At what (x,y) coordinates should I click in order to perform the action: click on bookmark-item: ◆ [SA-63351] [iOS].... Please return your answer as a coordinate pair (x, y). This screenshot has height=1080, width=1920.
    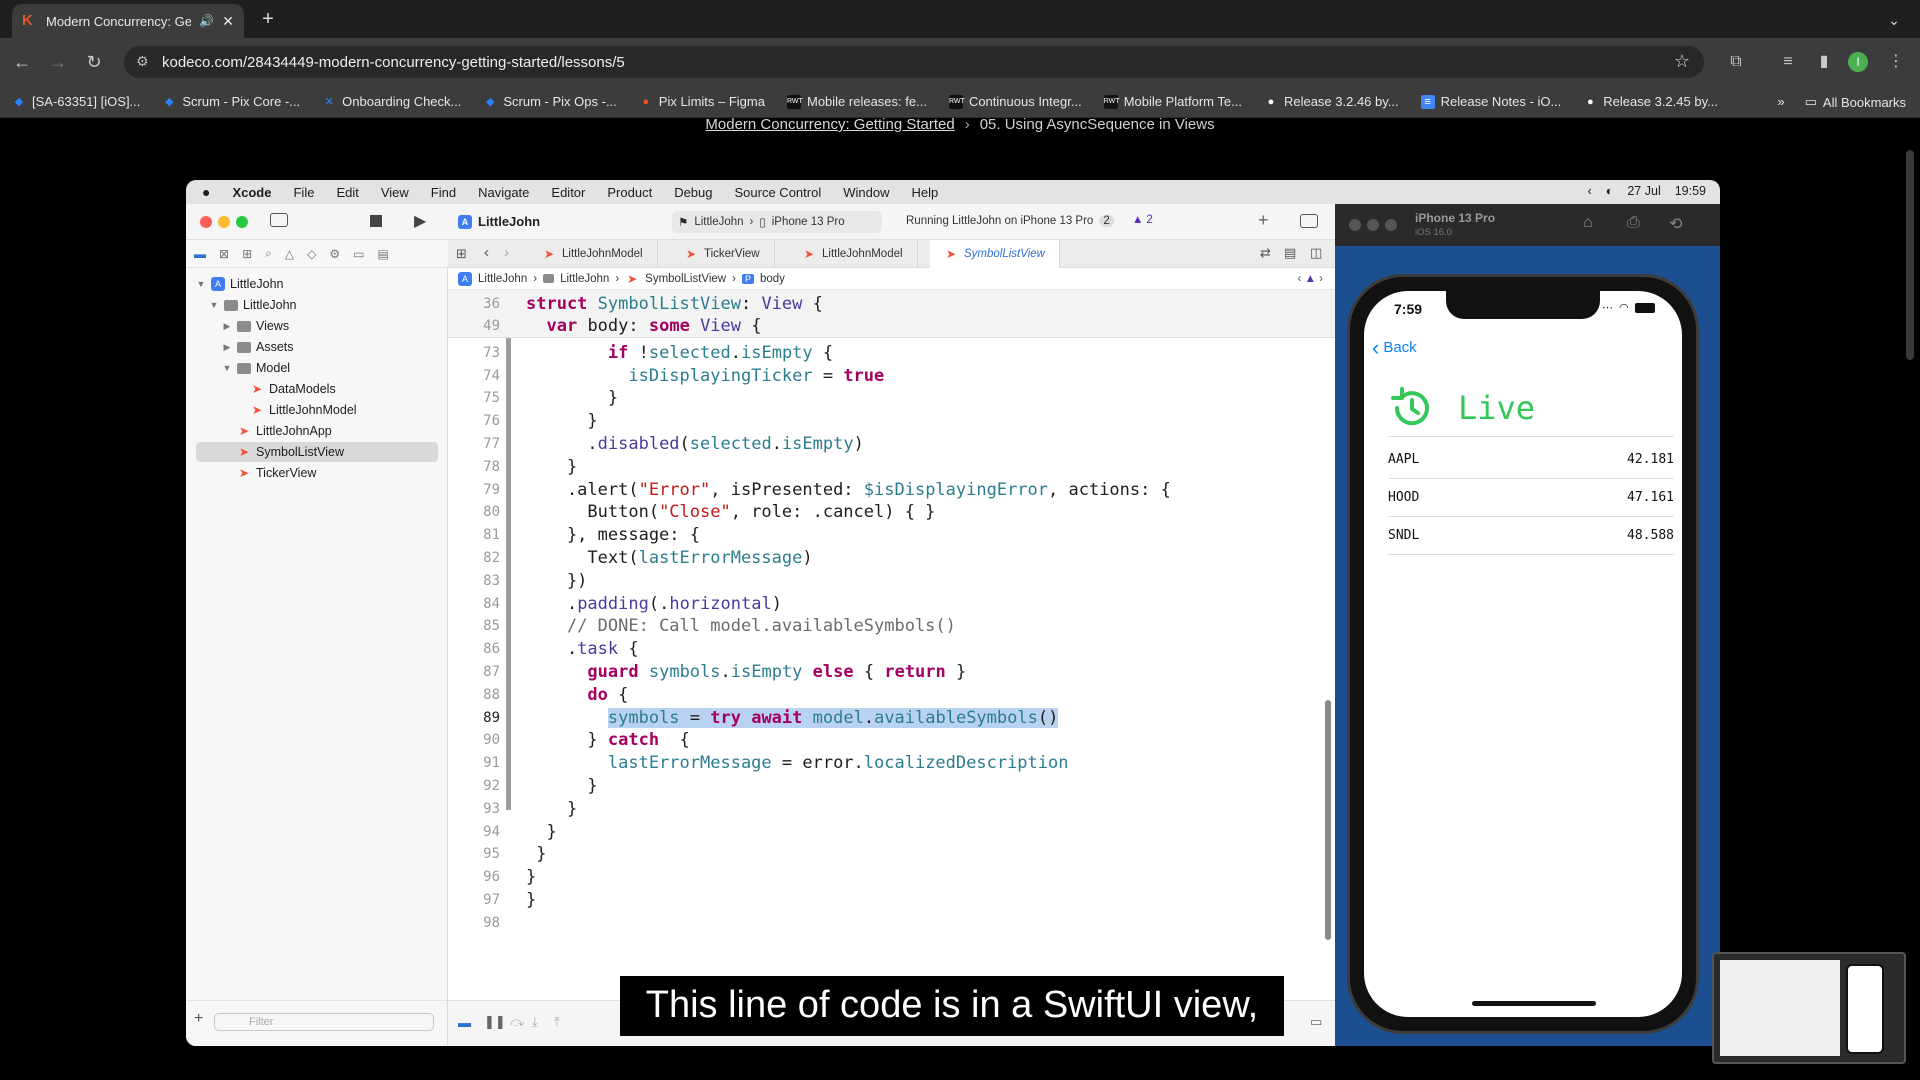
    Looking at the image, I should click on (76, 101).